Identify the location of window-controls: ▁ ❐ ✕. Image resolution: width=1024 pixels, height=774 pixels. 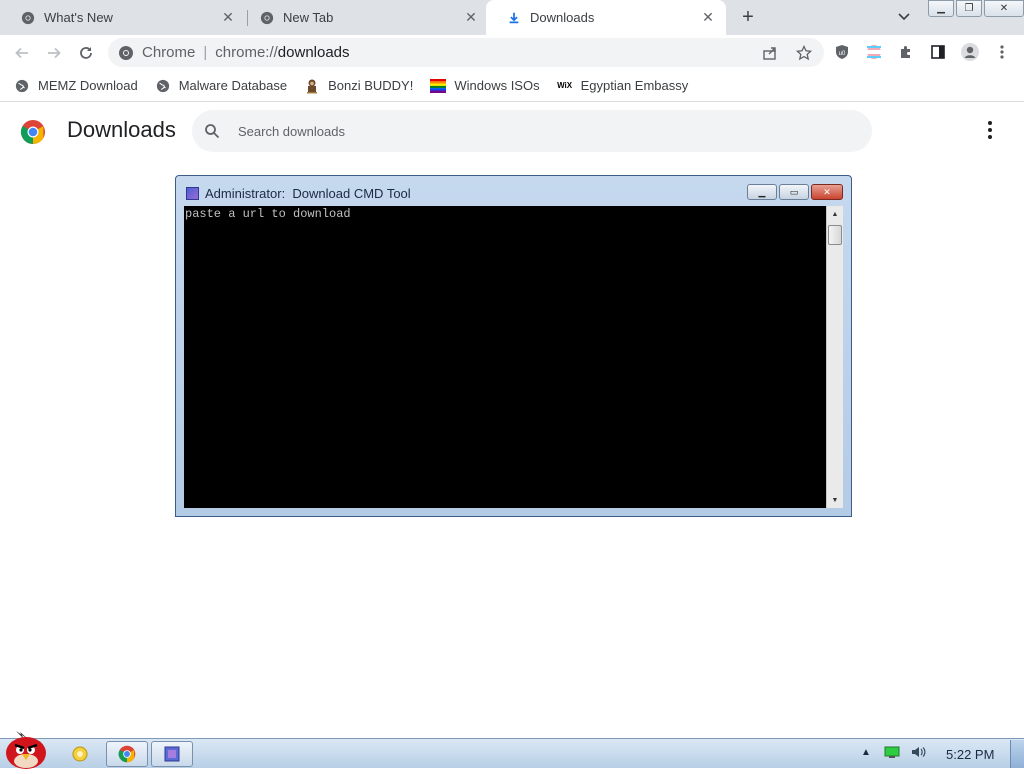
(976, 9).